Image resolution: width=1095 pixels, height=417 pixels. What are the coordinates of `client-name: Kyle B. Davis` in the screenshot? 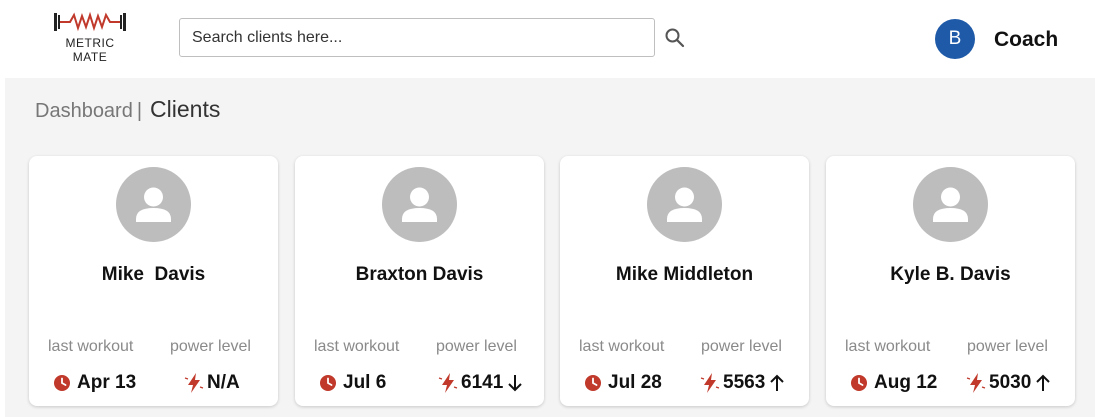 It's located at (950, 274).